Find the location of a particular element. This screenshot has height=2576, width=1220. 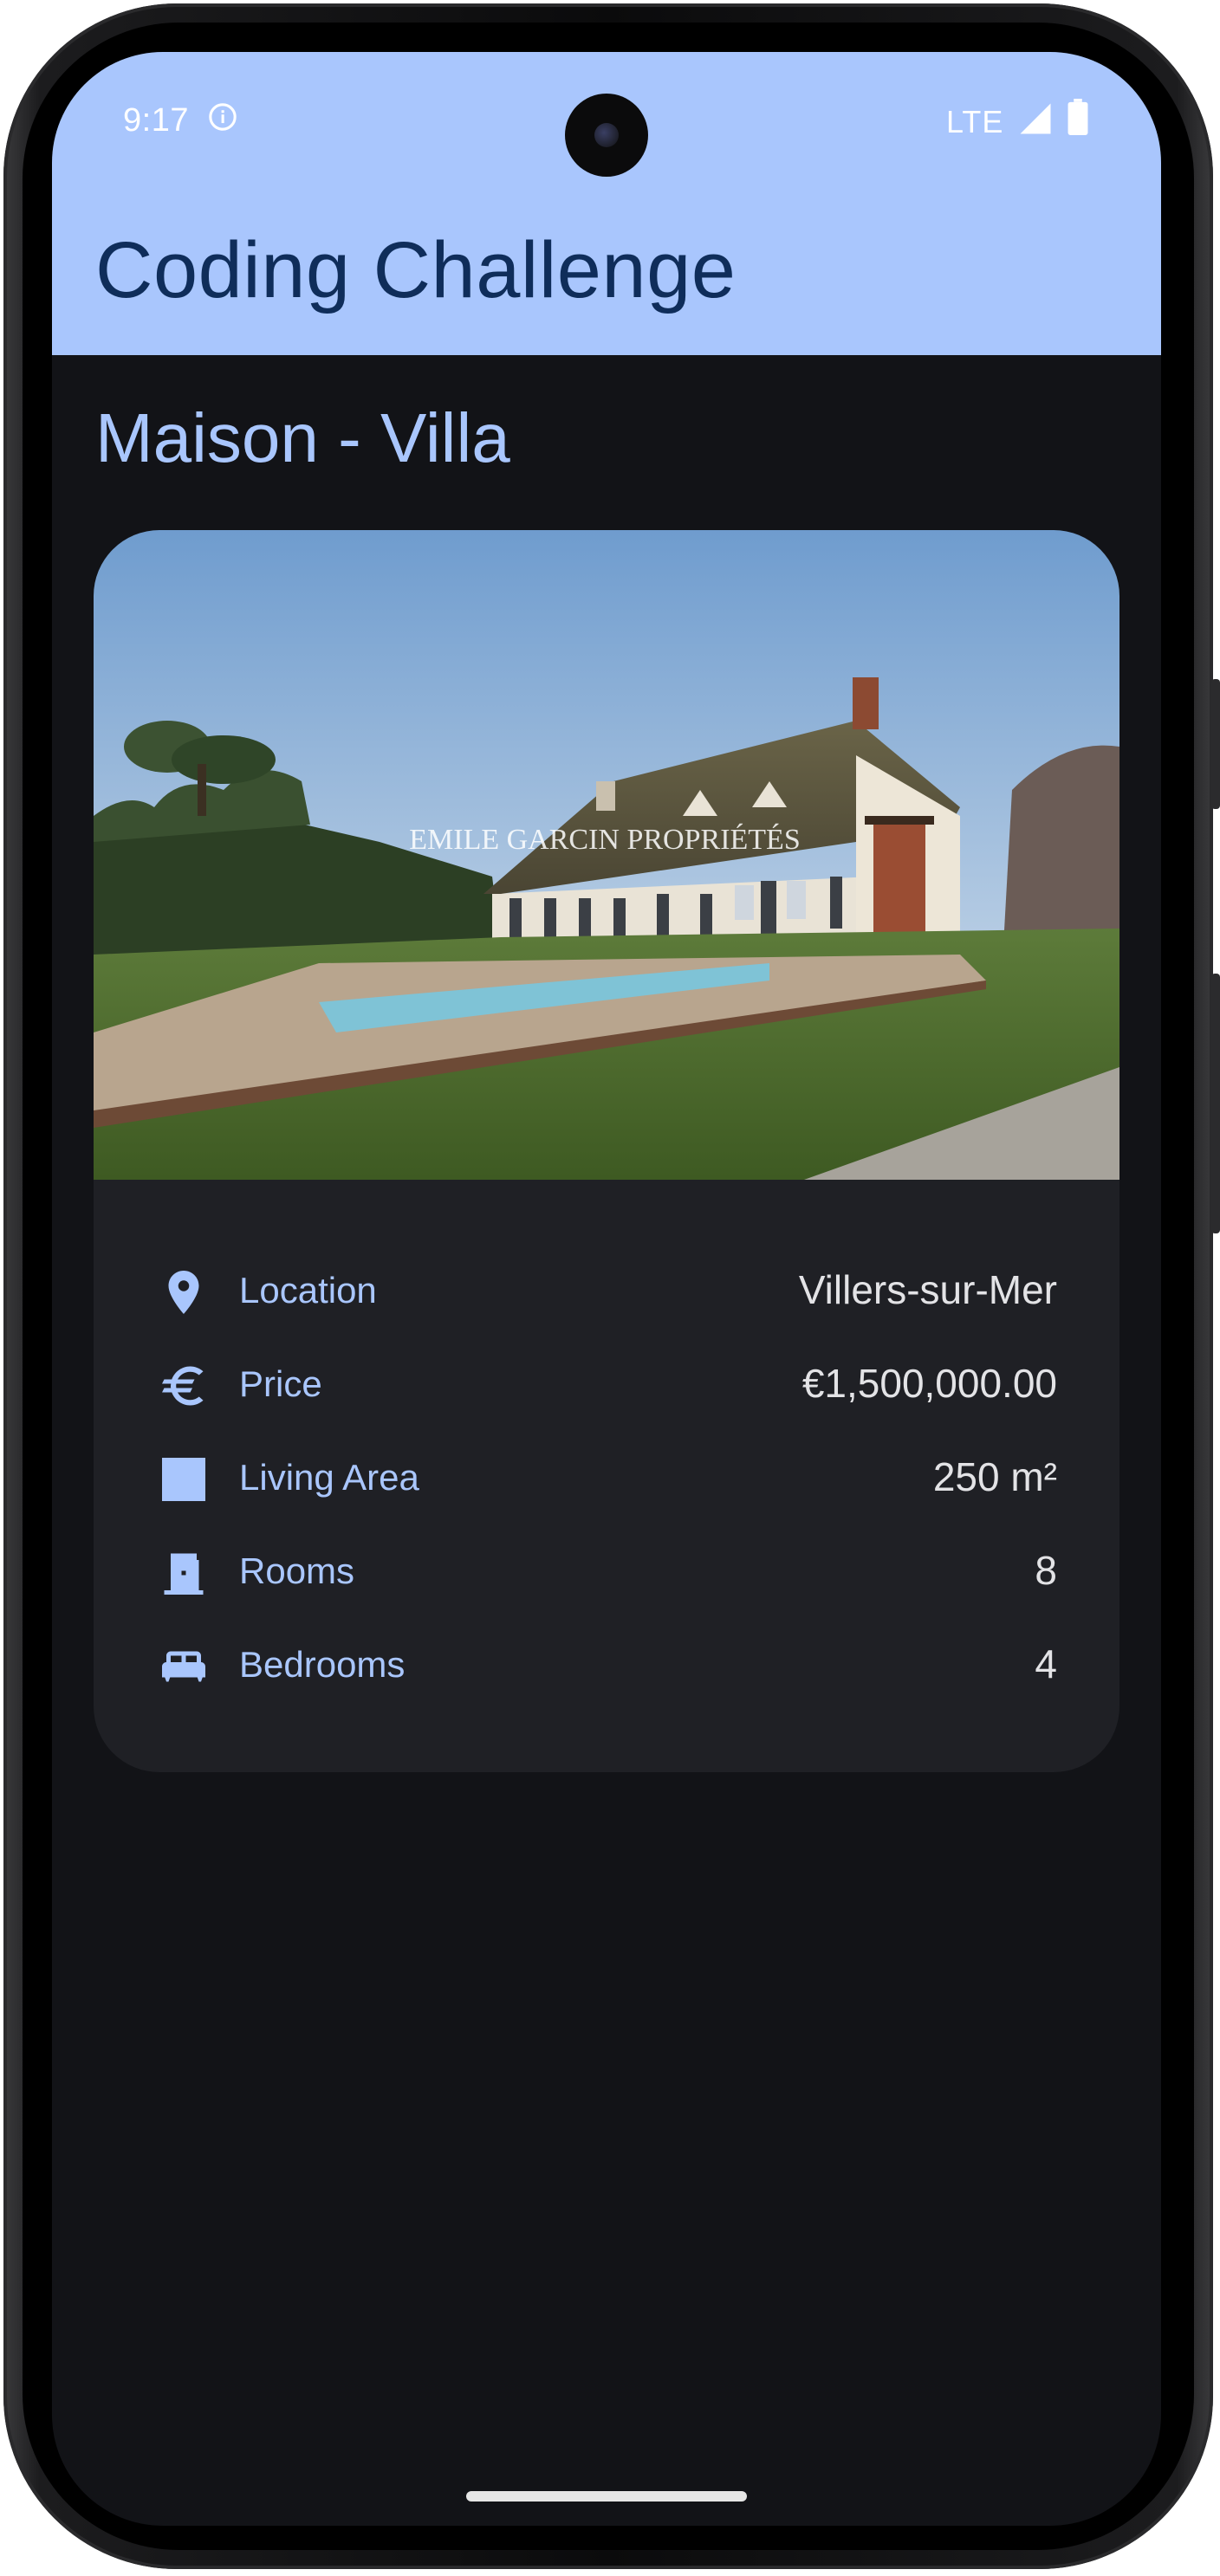

photo-watermark: EMILE GARCIN PROPRIÉTÉS is located at coordinates (604, 840).